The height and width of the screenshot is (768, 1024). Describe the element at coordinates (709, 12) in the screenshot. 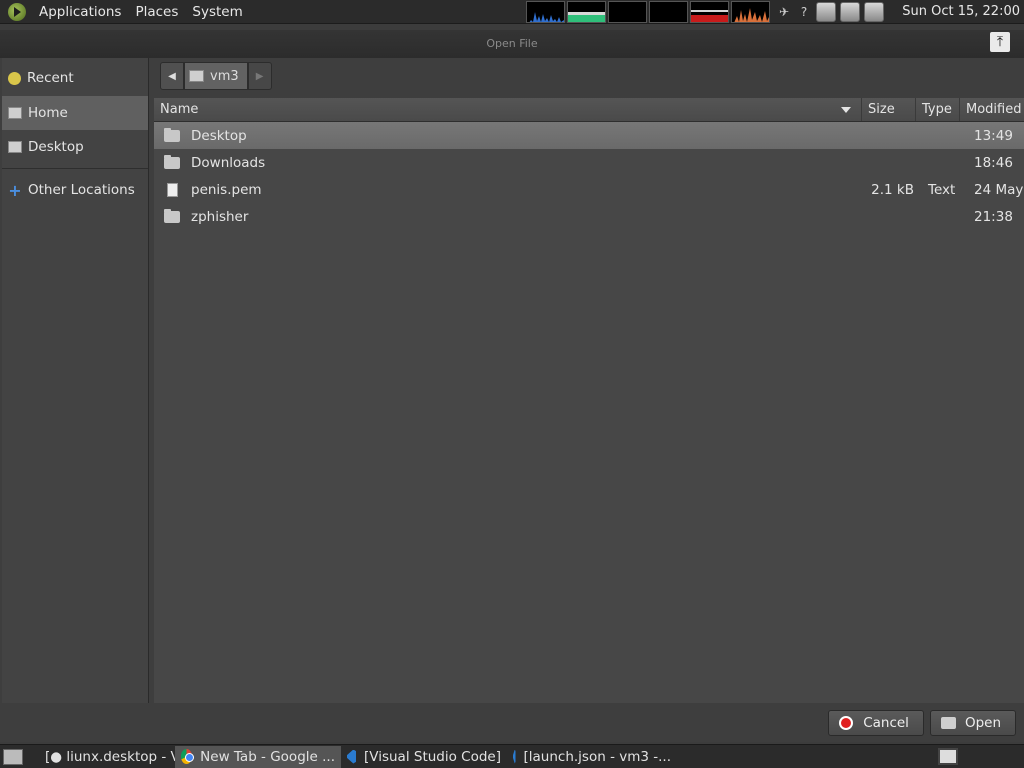

I see `network-monitor-graph` at that location.